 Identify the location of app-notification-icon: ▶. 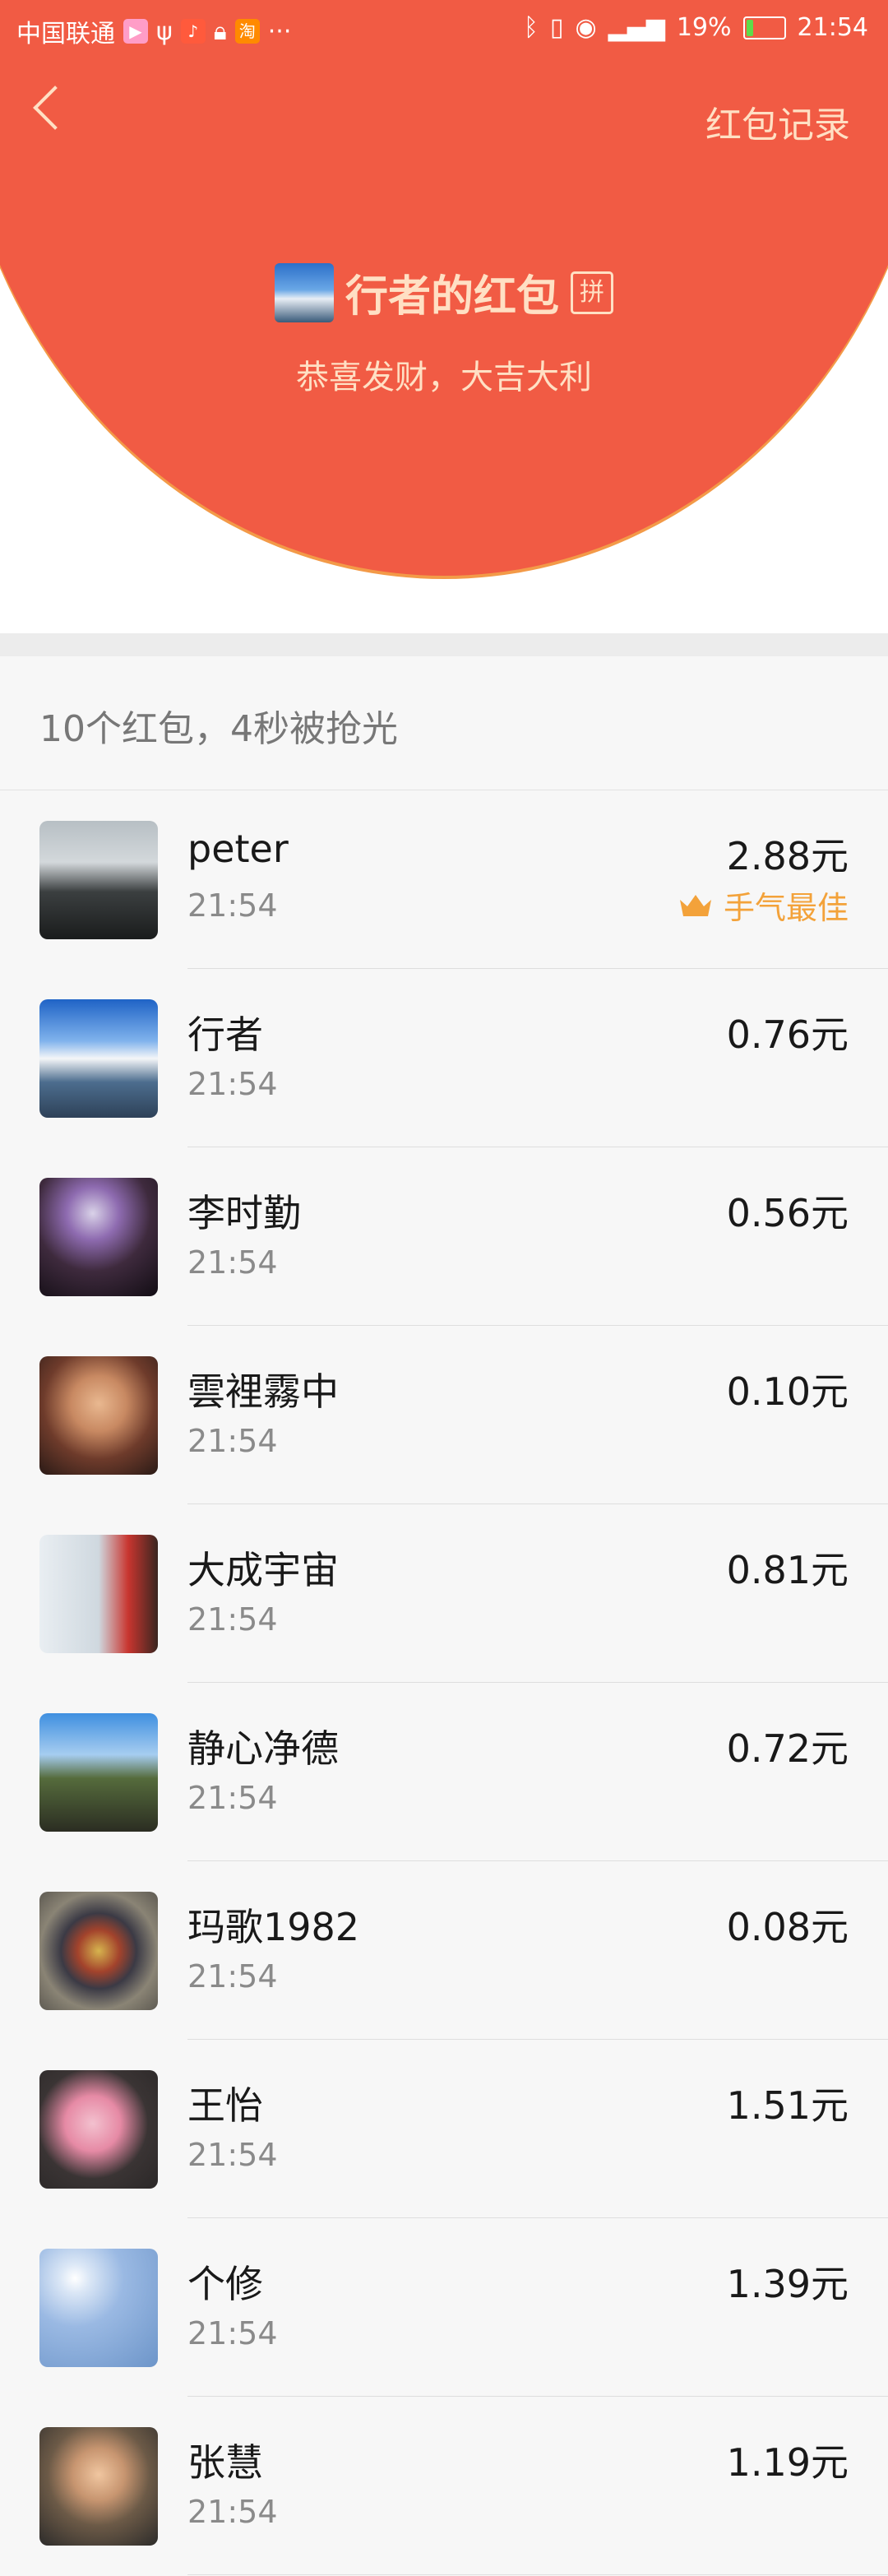
(135, 32).